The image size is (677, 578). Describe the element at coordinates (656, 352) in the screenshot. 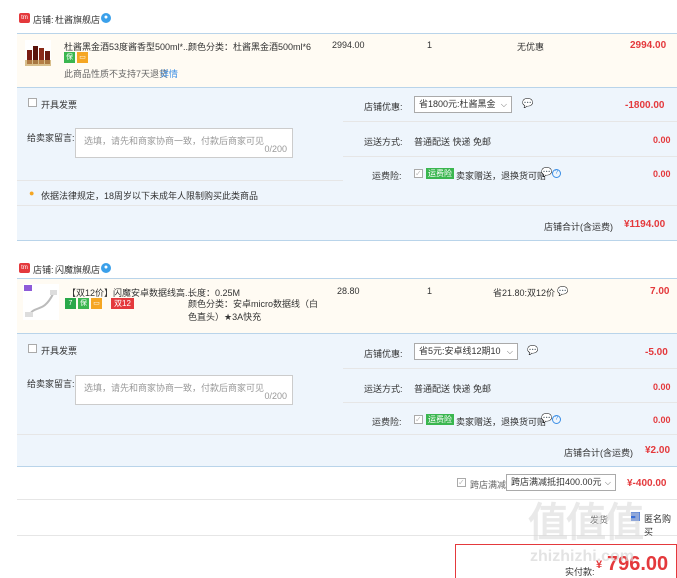

I see `coupon-amount: -5.00` at that location.